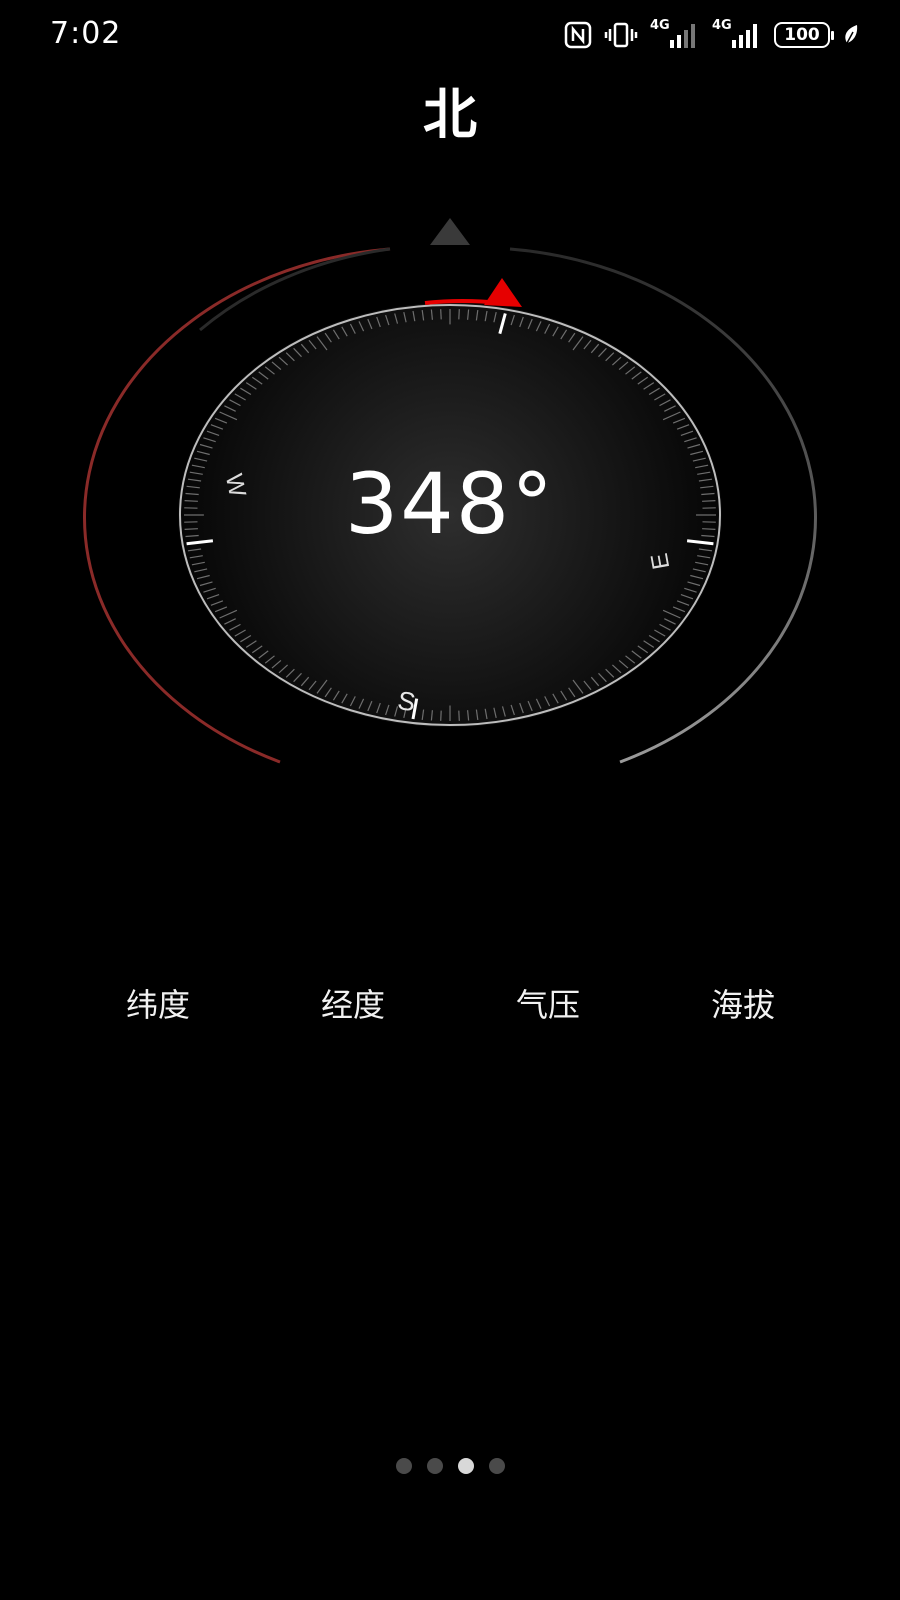 The height and width of the screenshot is (1600, 900). What do you see at coordinates (158, 1003) in the screenshot?
I see `info-latitude: 纬度` at bounding box center [158, 1003].